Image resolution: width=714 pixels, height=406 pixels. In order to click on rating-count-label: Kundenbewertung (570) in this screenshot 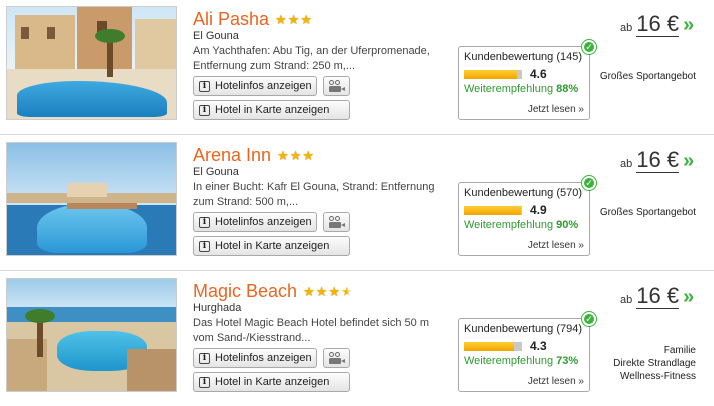, I will do `click(523, 193)`.